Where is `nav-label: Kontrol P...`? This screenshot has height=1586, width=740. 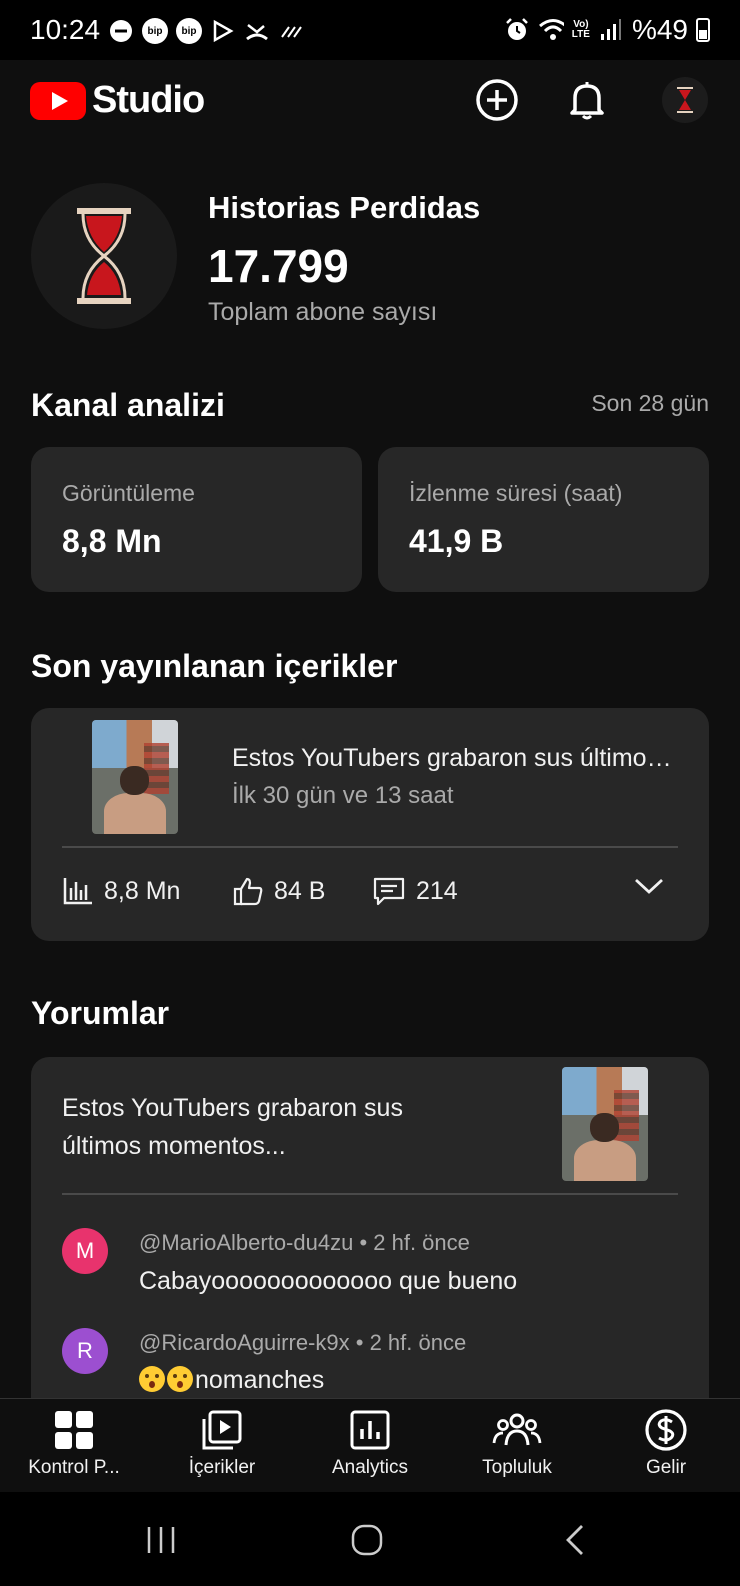
nav-label: Kontrol P... is located at coordinates (74, 1467).